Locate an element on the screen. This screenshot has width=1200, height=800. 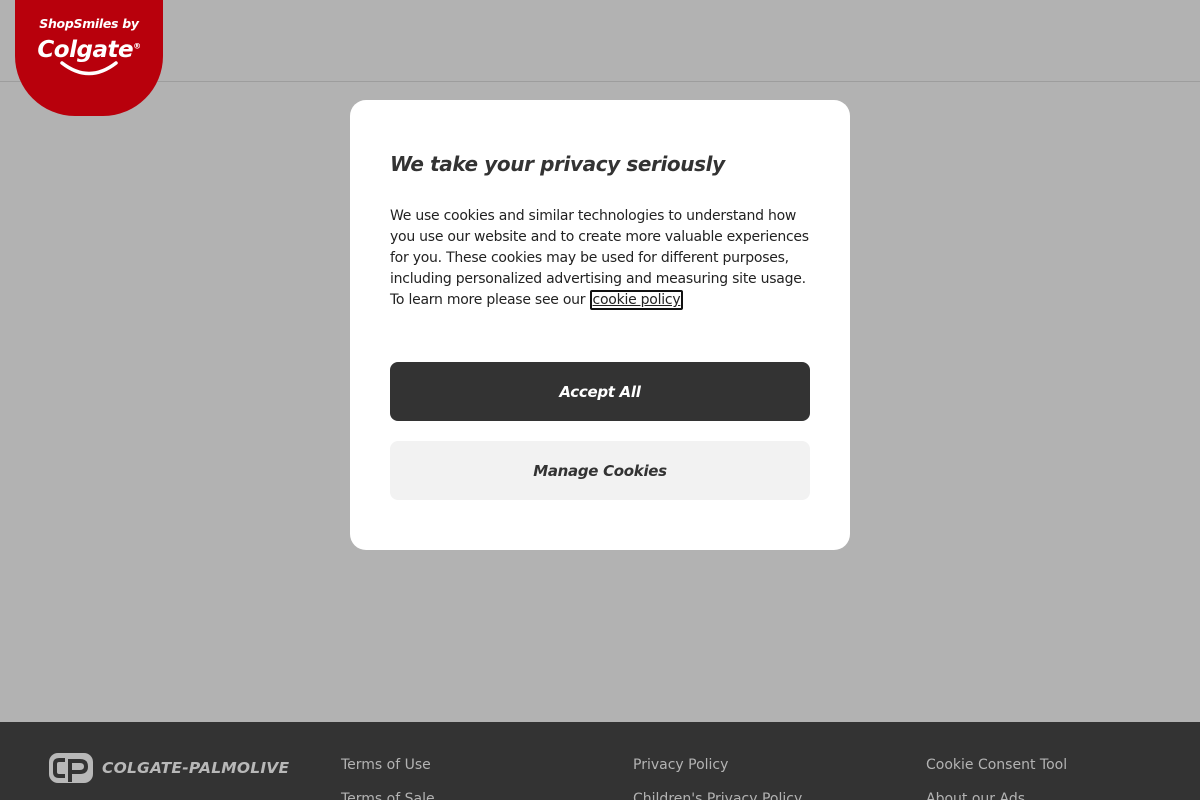
logo-brand: Colgate® is located at coordinates (89, 50).